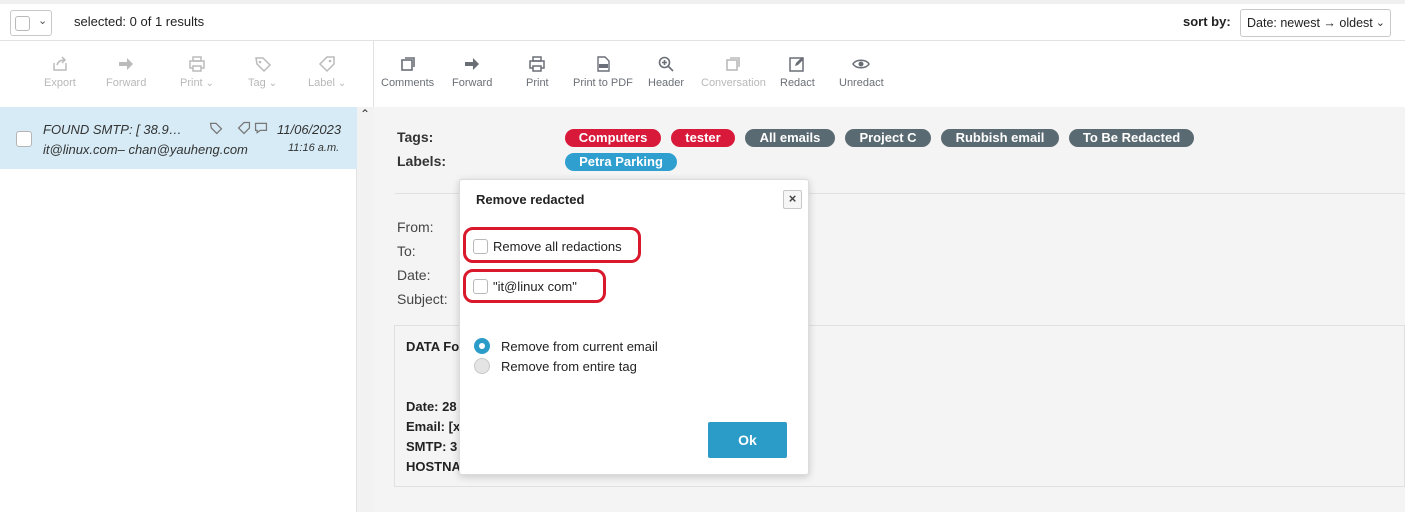  What do you see at coordinates (415, 137) in the screenshot?
I see `tags-label: Tags:` at bounding box center [415, 137].